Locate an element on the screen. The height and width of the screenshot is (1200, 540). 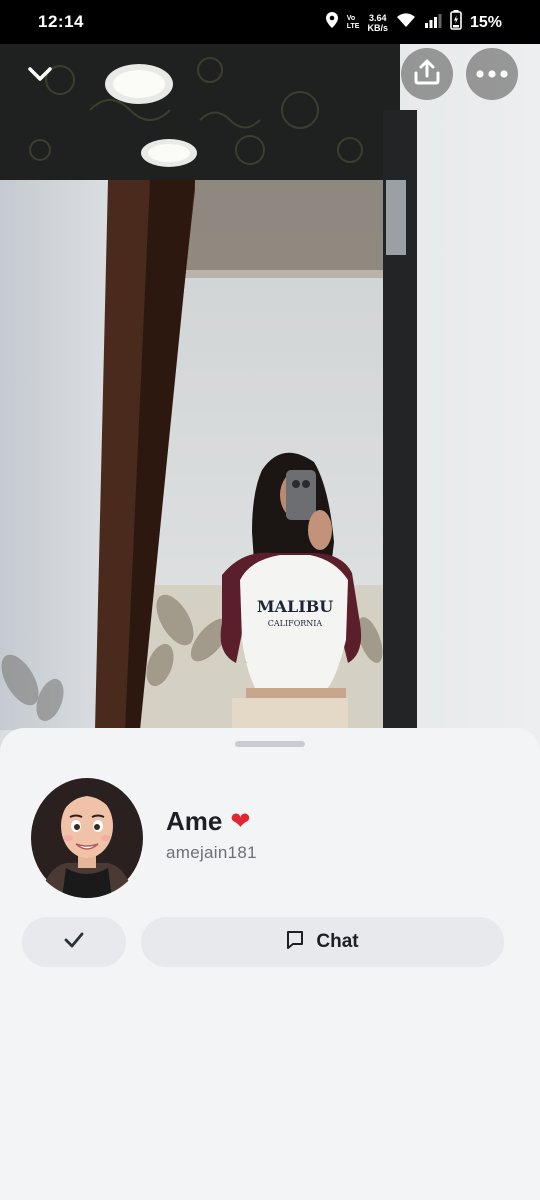
more-options-button is located at coordinates (492, 74).